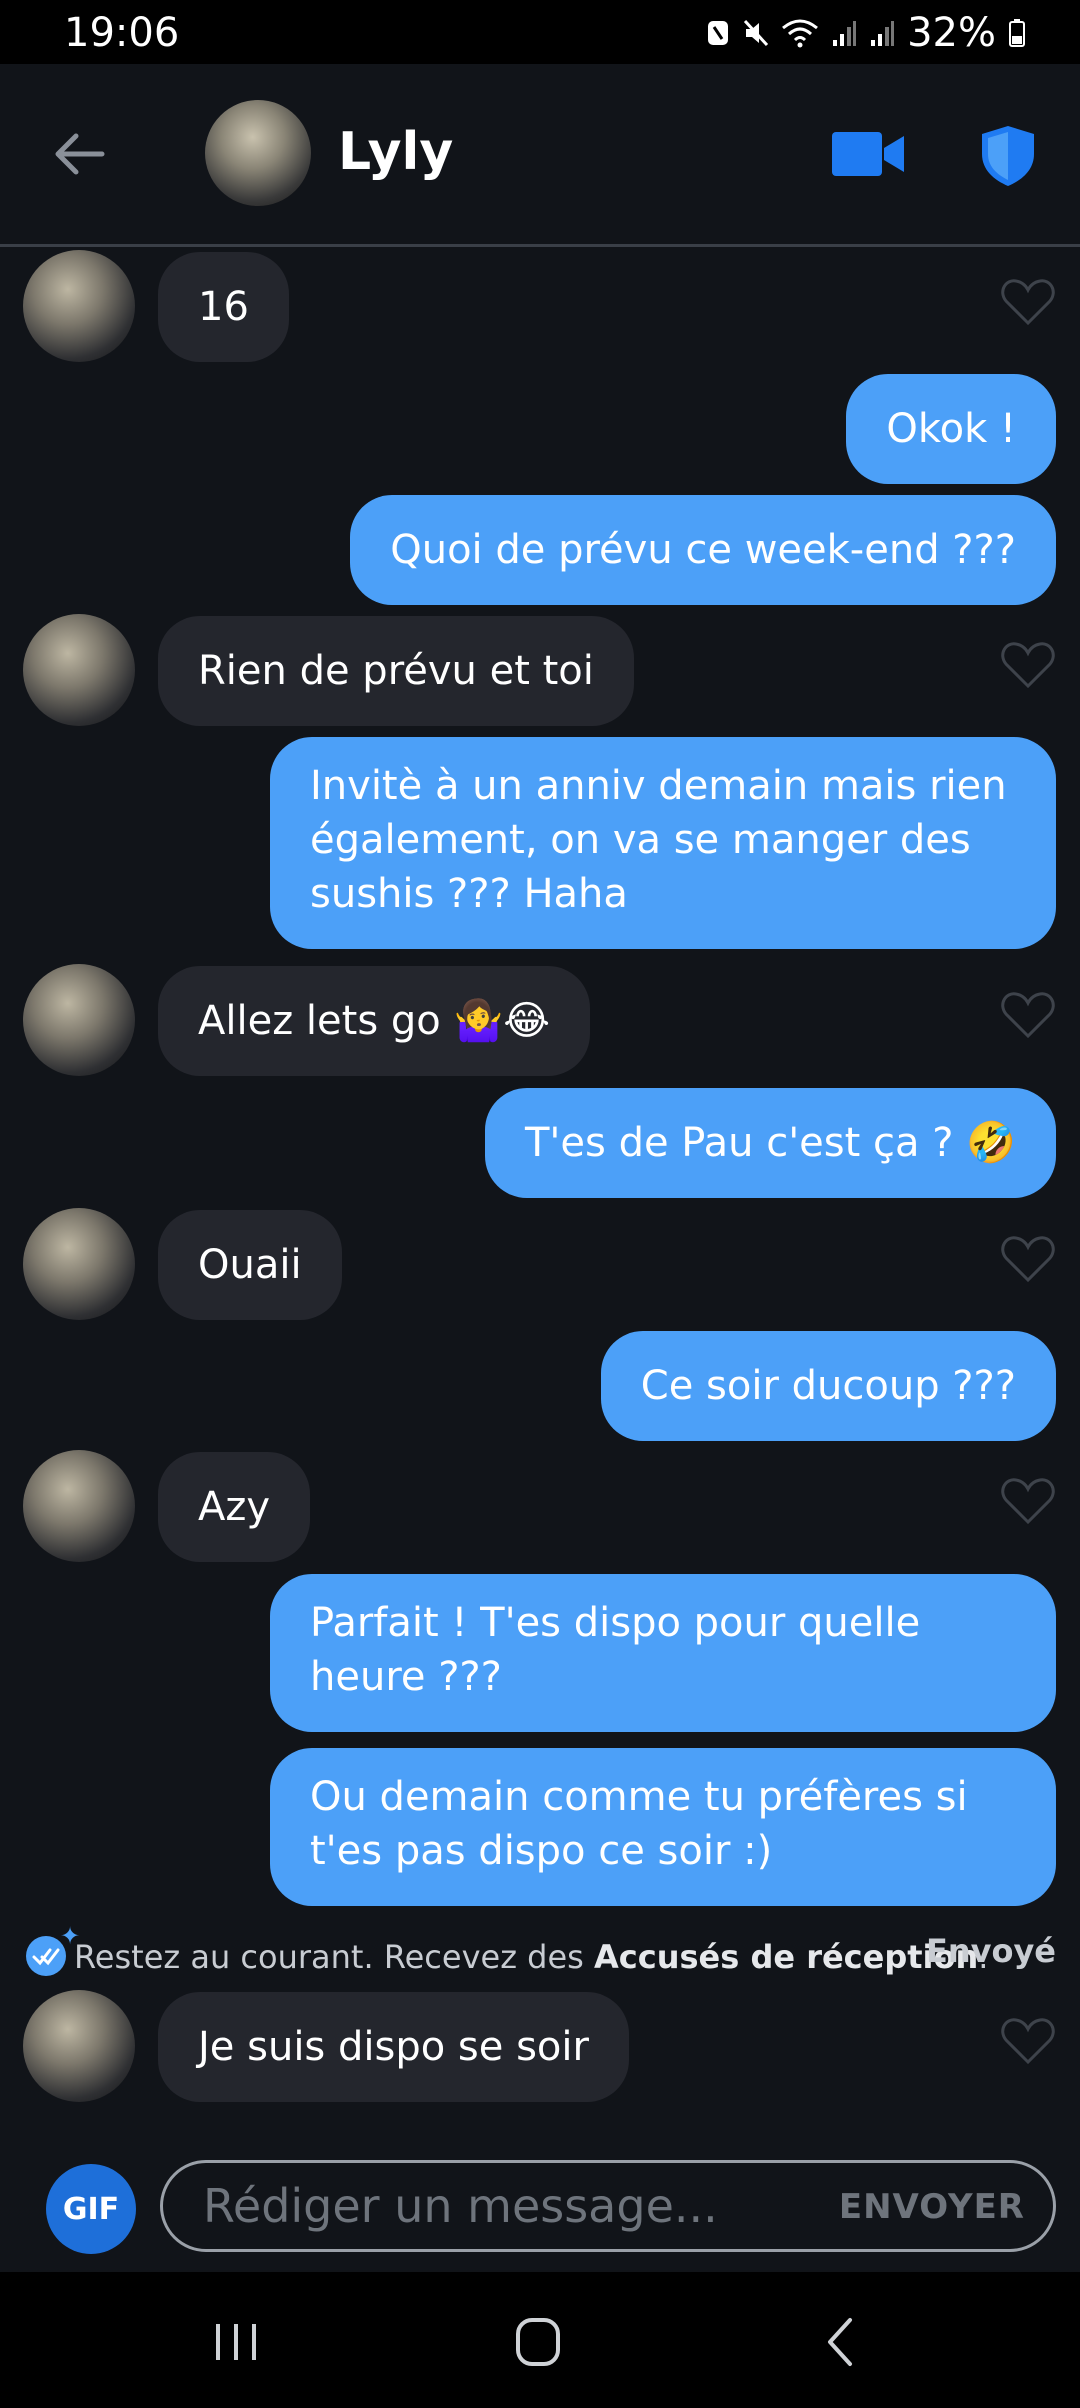 This screenshot has width=1080, height=2408. I want to click on contact-name: Lyly, so click(395, 152).